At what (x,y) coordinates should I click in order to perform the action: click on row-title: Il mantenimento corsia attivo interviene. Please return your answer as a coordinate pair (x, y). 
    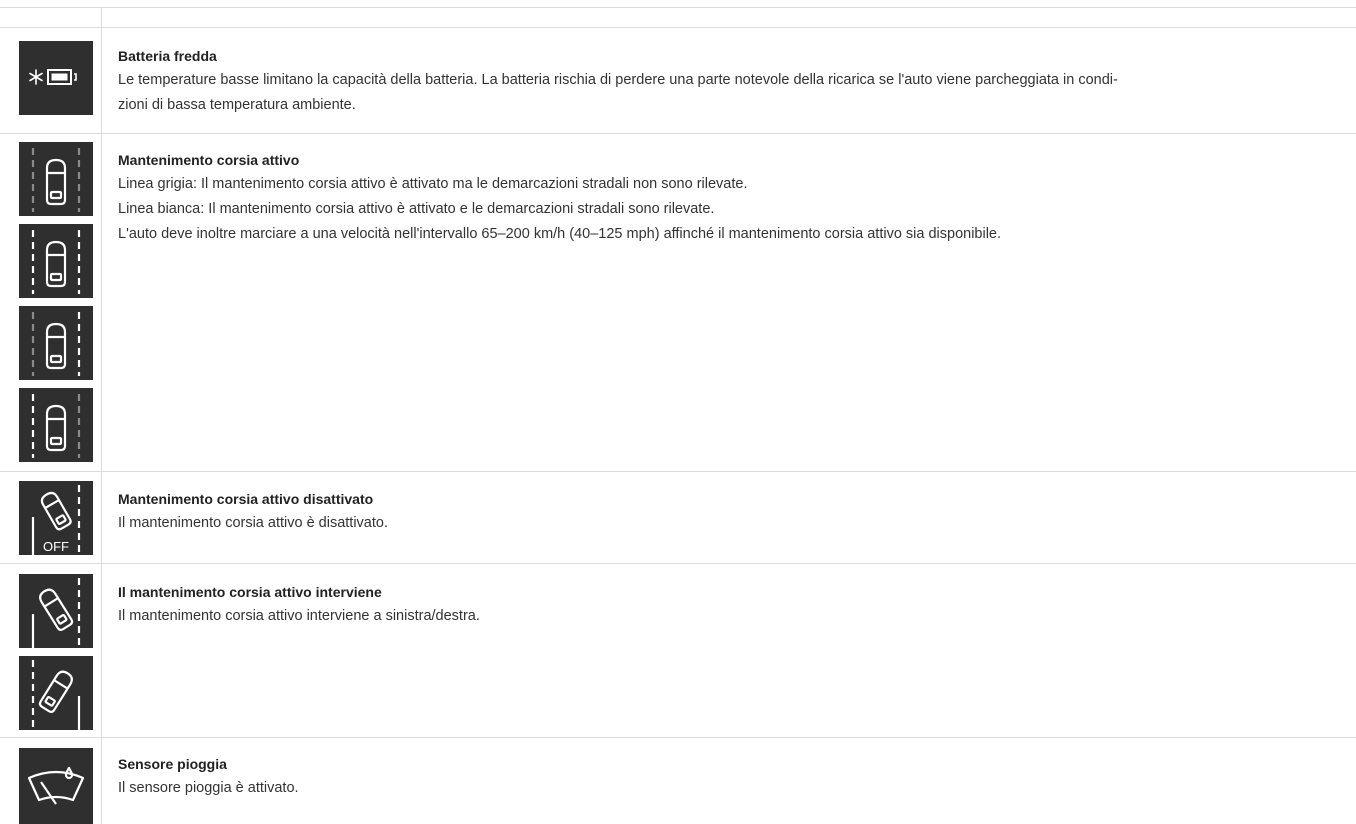
    Looking at the image, I should click on (250, 592).